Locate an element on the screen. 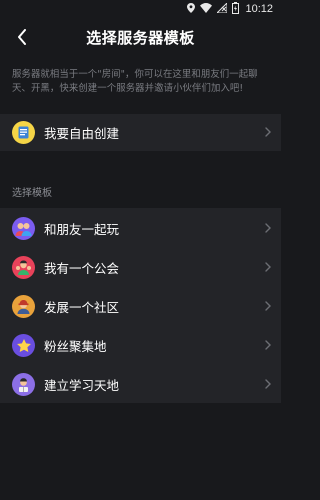  custom-create-row: 我要自由创建 is located at coordinates (140, 132).